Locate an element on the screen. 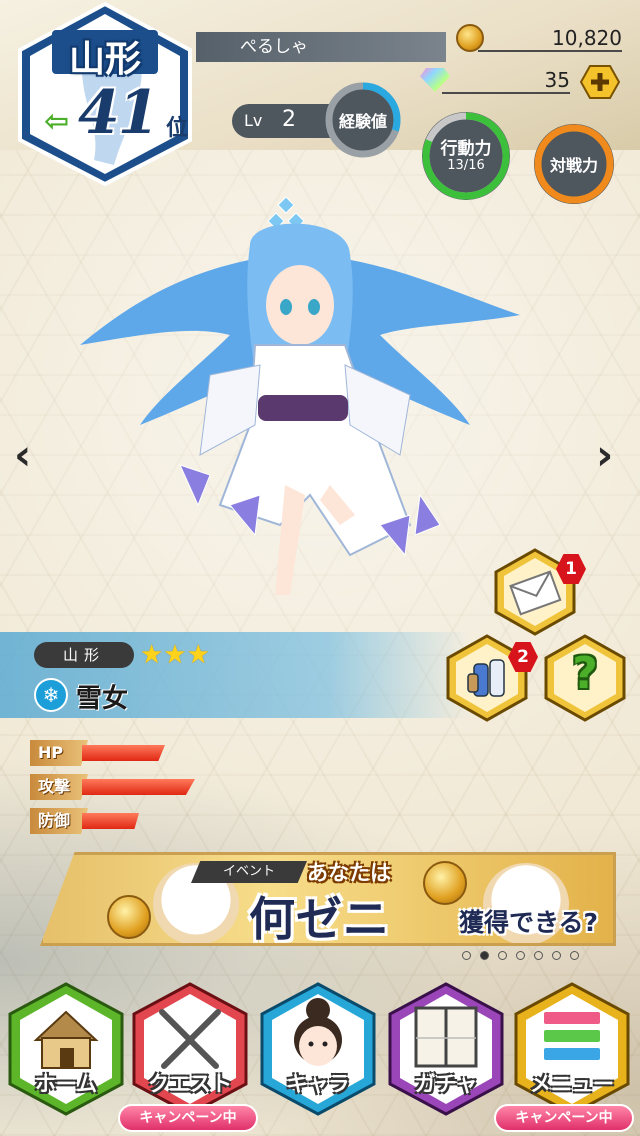 This screenshot has height=1136, width=640. coin-amount: 10,820 is located at coordinates (587, 38).